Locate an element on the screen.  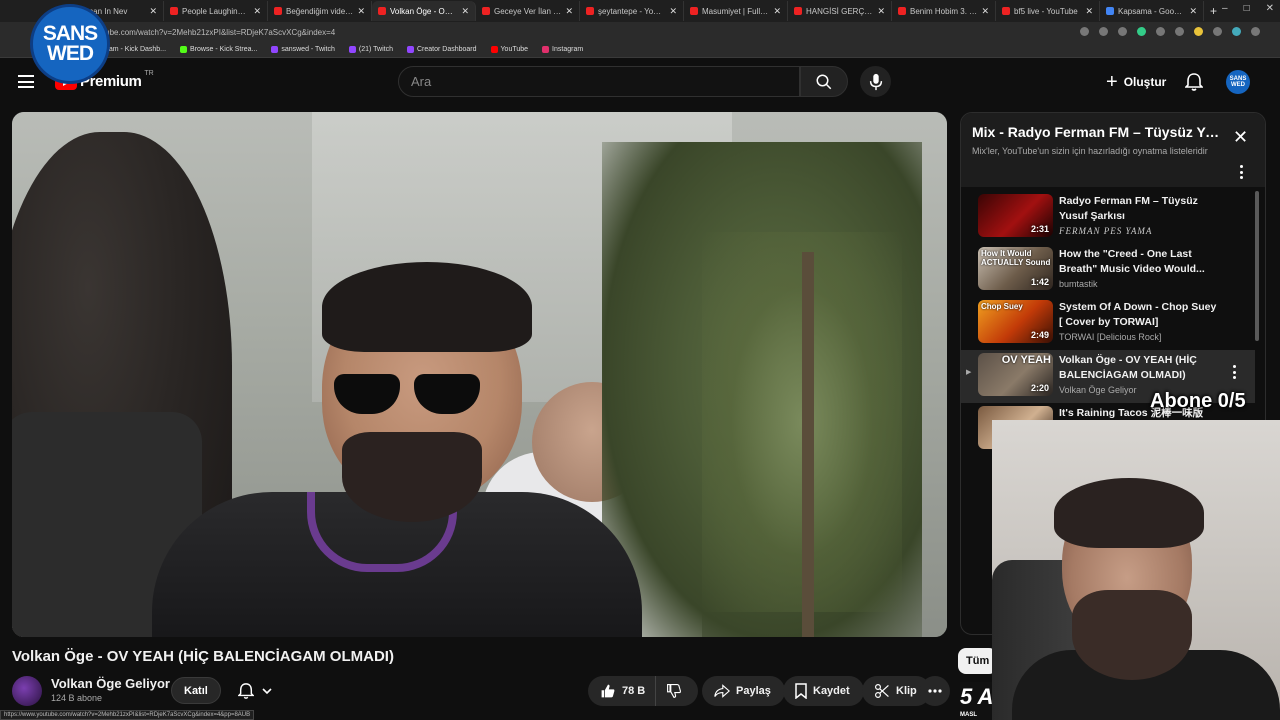
subscription-bell-button is located at coordinates (255, 690).